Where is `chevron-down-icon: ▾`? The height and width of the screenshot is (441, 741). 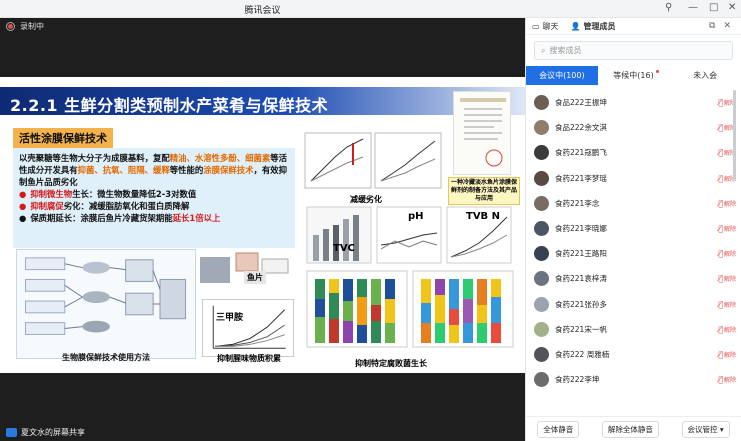 chevron-down-icon: ▾ is located at coordinates (721, 429).